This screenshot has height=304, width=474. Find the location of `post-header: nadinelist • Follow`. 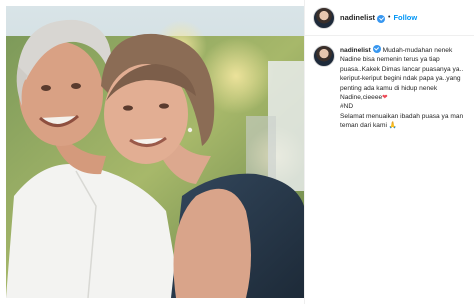

post-header: nadinelist • Follow is located at coordinates (389, 18).